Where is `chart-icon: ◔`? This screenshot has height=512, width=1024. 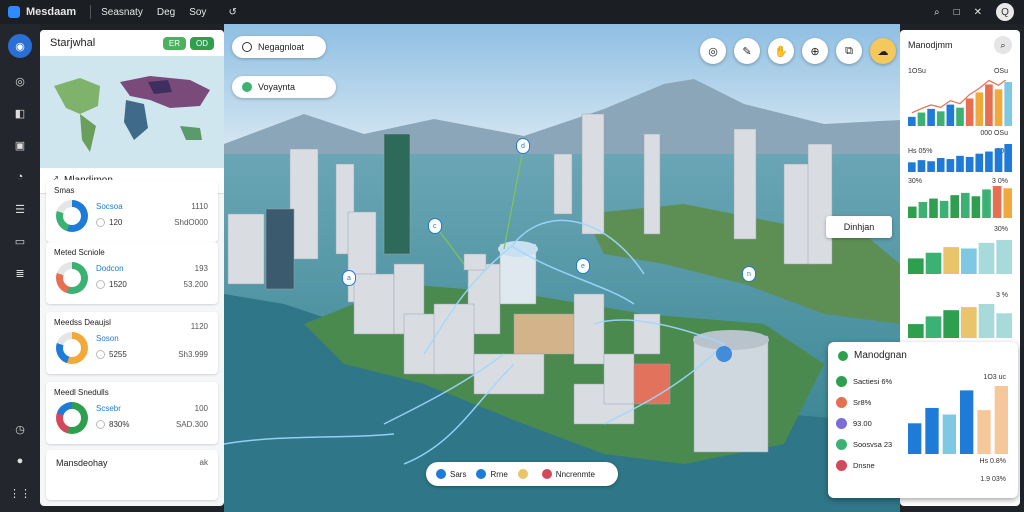 chart-icon: ◔ is located at coordinates (20, 177).